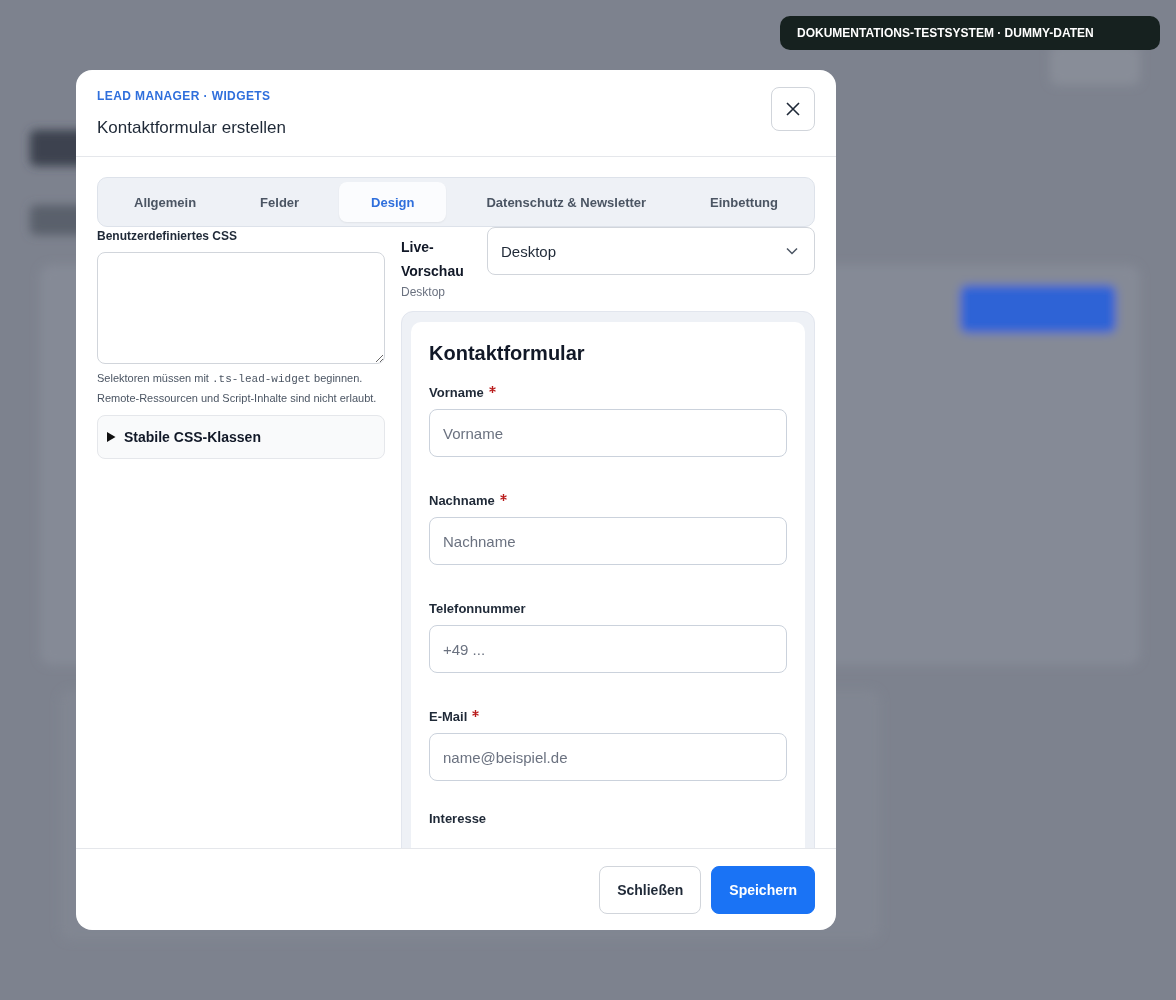 Image resolution: width=1176 pixels, height=1000 pixels. What do you see at coordinates (393, 202) in the screenshot?
I see `tab: Design` at bounding box center [393, 202].